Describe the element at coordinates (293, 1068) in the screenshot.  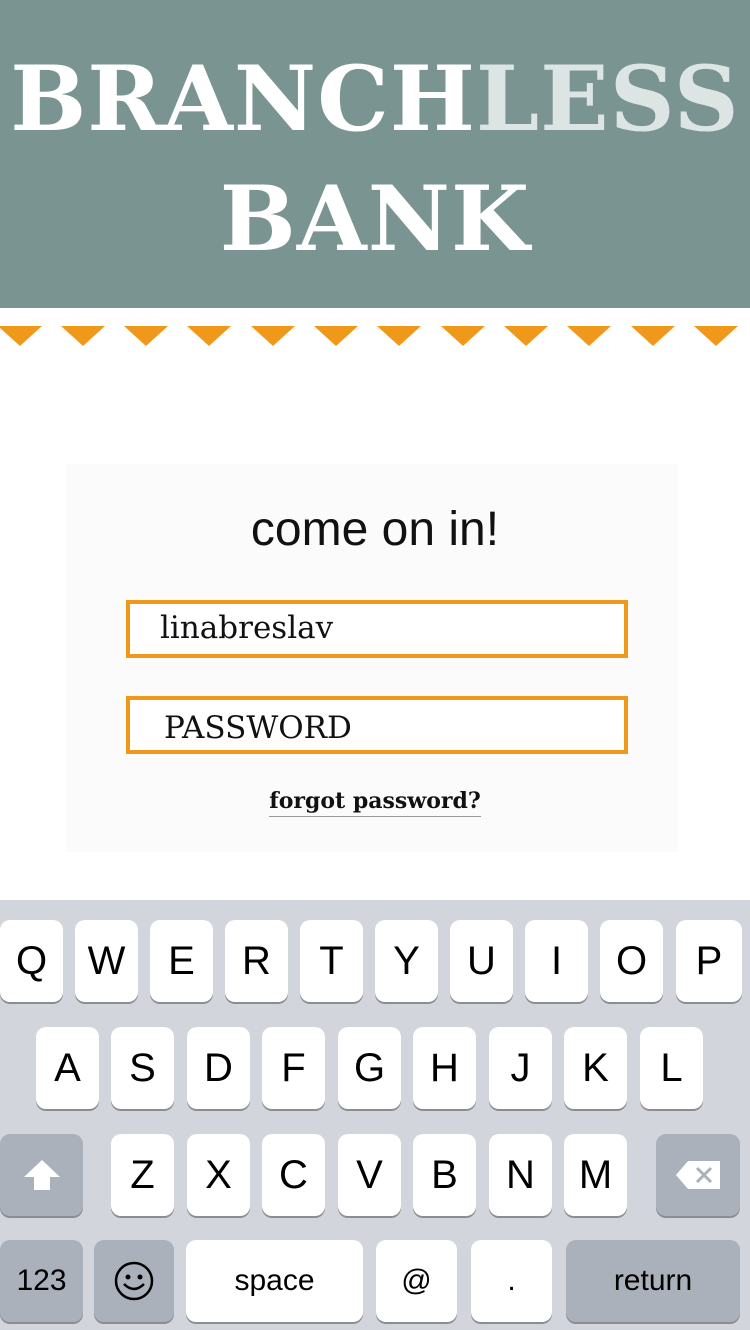
I see `key-f: F` at that location.